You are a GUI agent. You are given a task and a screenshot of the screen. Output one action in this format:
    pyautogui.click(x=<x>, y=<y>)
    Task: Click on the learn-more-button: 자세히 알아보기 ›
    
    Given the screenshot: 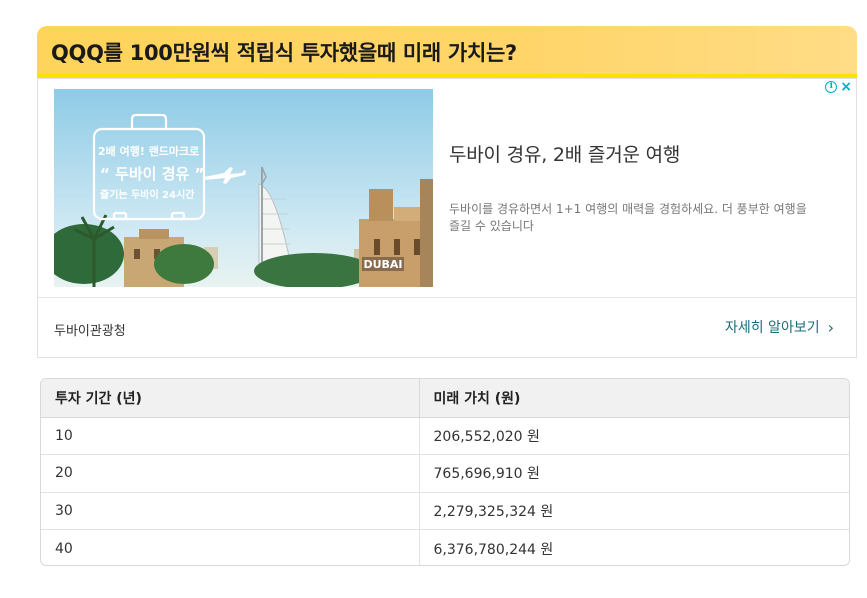 What is the action you would take?
    pyautogui.click(x=779, y=327)
    